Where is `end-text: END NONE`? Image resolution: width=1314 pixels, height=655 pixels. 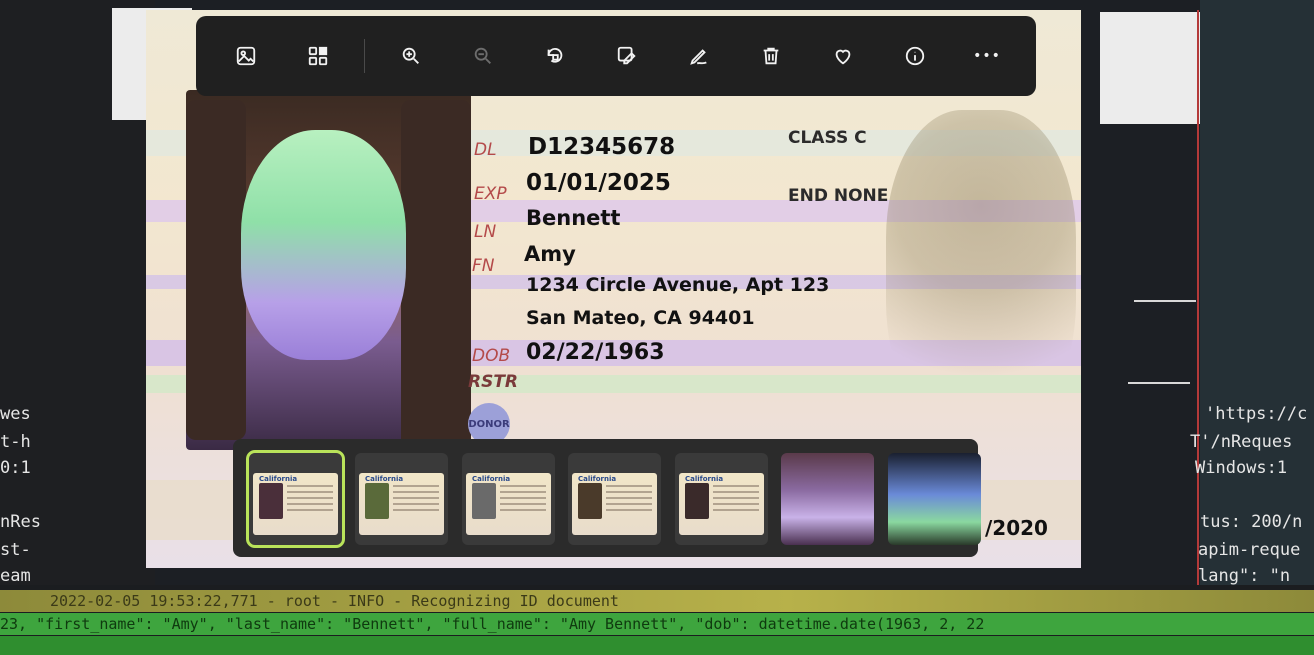 end-text: END NONE is located at coordinates (838, 196).